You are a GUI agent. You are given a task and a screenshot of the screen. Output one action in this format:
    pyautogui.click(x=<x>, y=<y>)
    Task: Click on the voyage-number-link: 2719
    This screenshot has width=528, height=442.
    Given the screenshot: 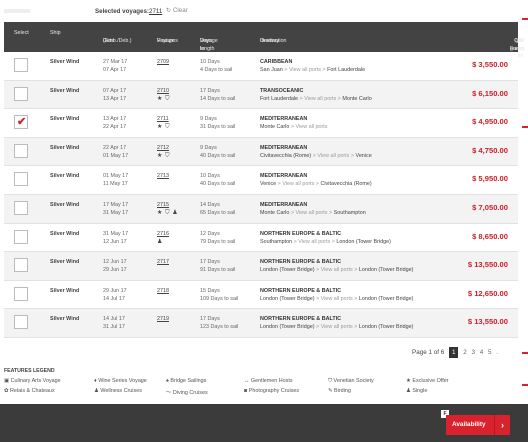 What is the action you would take?
    pyautogui.click(x=163, y=319)
    